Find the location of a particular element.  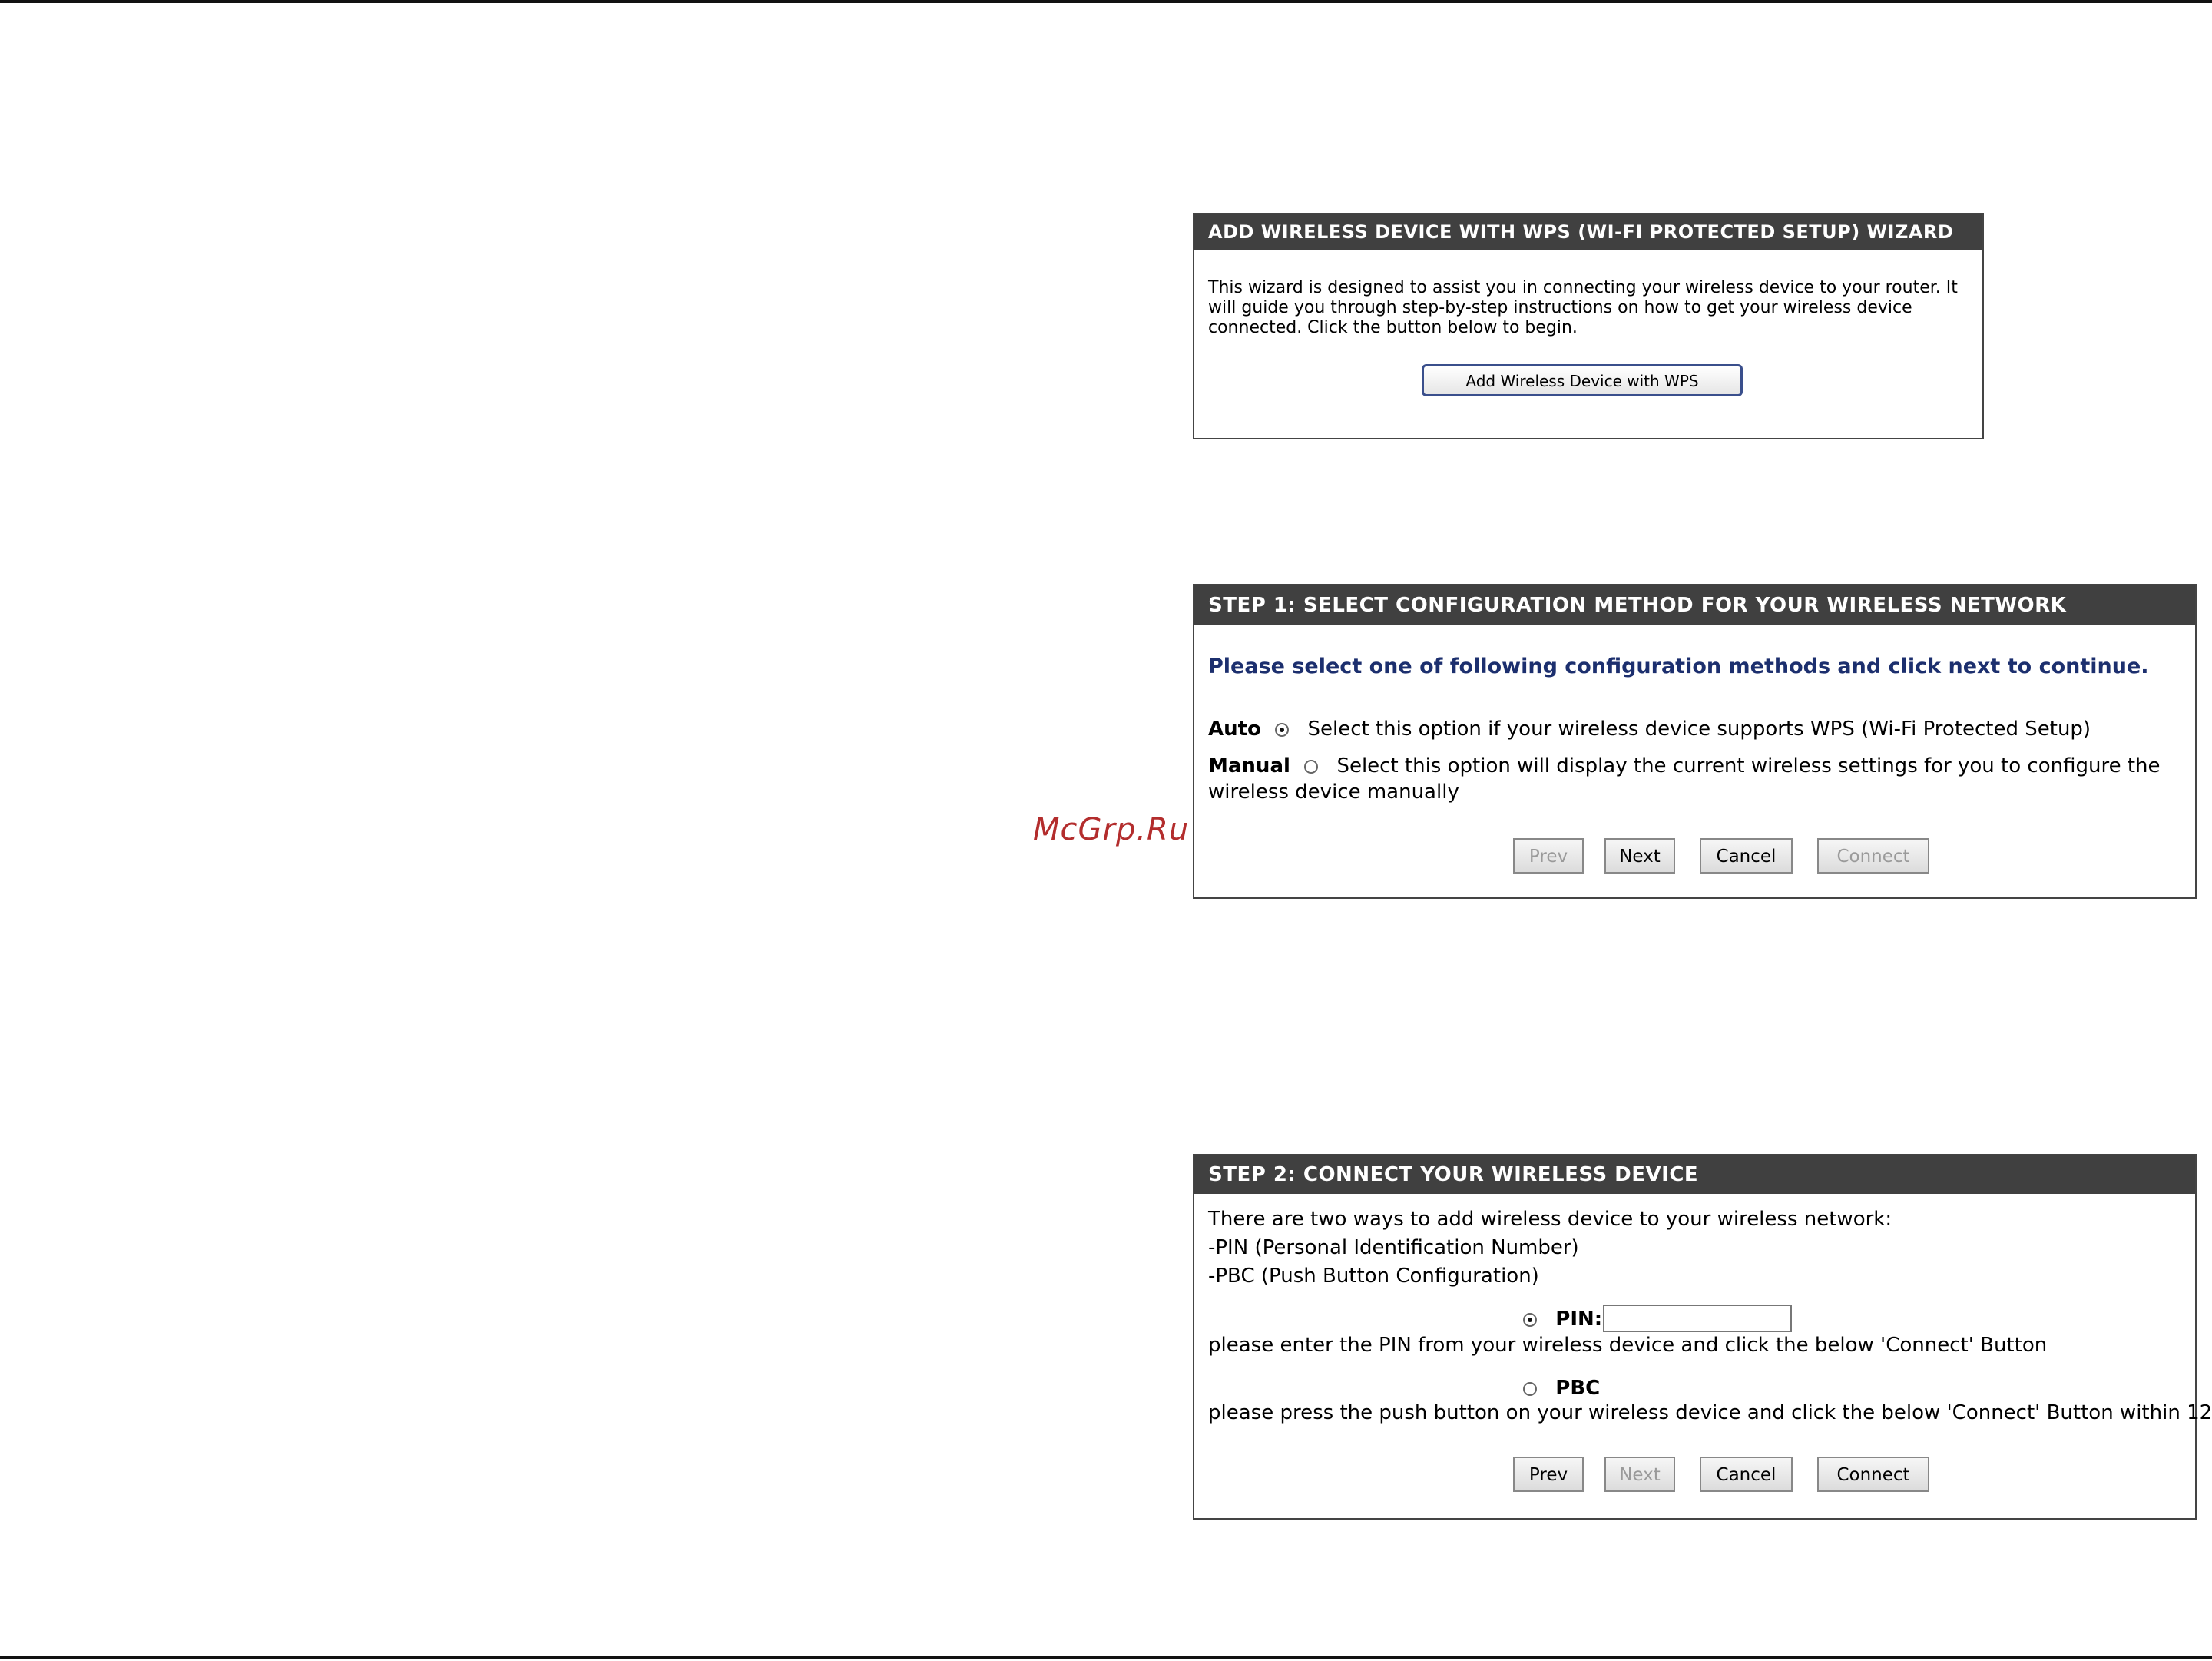

step2-connect-button: Connect is located at coordinates (1873, 1474).